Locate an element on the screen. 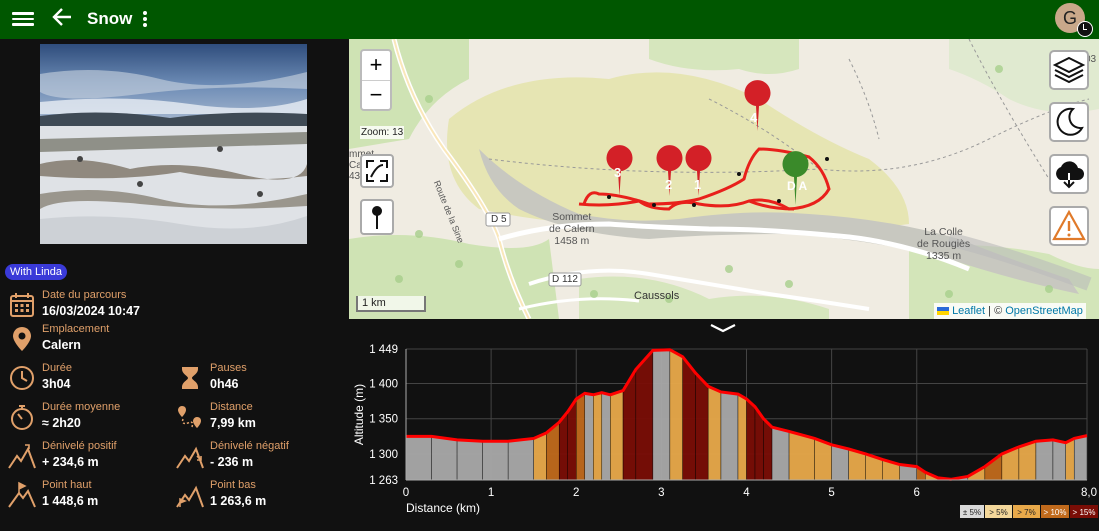 This screenshot has width=1099, height=531. moon-icon is located at coordinates (1070, 121).